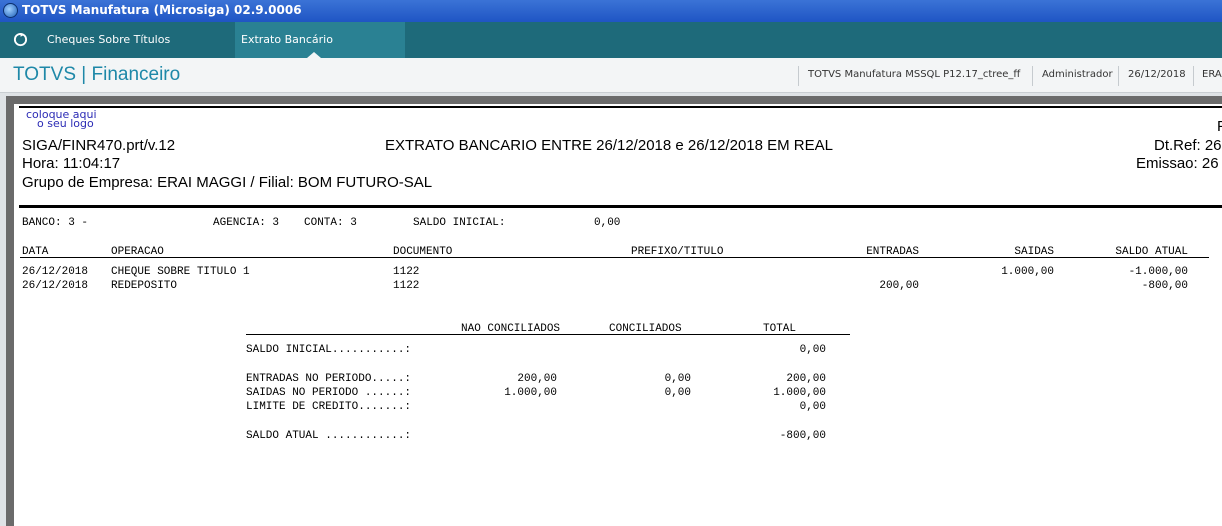  I want to click on window-titlebar: TOTVS Manufatura (Microsiga) 02.9.0006, so click(611, 11).